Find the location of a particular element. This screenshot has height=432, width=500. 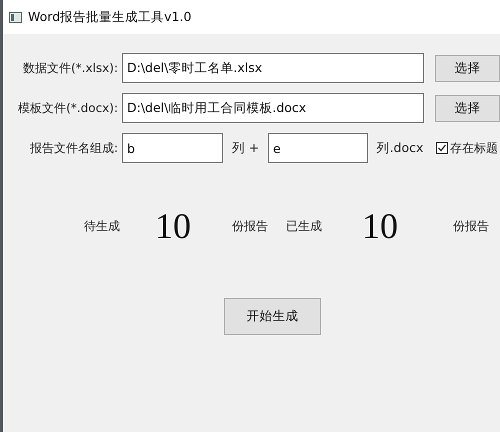

field-label: 报告文件名组成: is located at coordinates (73, 148).